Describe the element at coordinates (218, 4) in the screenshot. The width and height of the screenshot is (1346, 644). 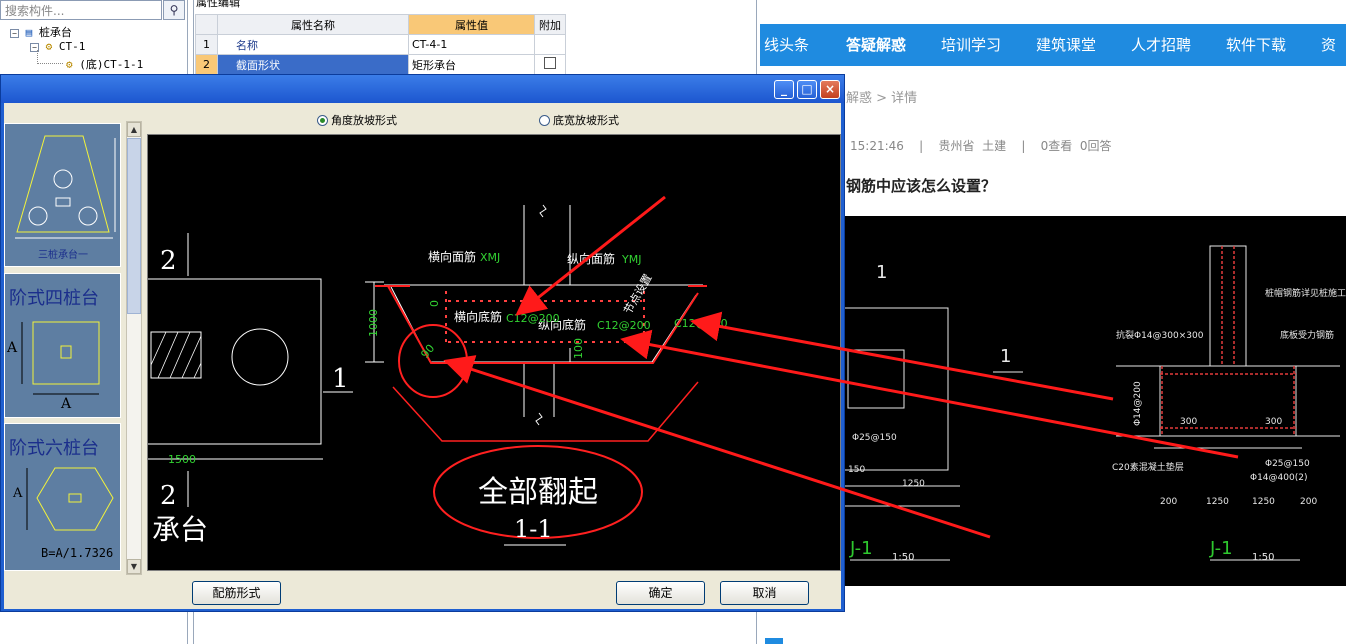
I see `property-panel-title: 属性编辑` at that location.